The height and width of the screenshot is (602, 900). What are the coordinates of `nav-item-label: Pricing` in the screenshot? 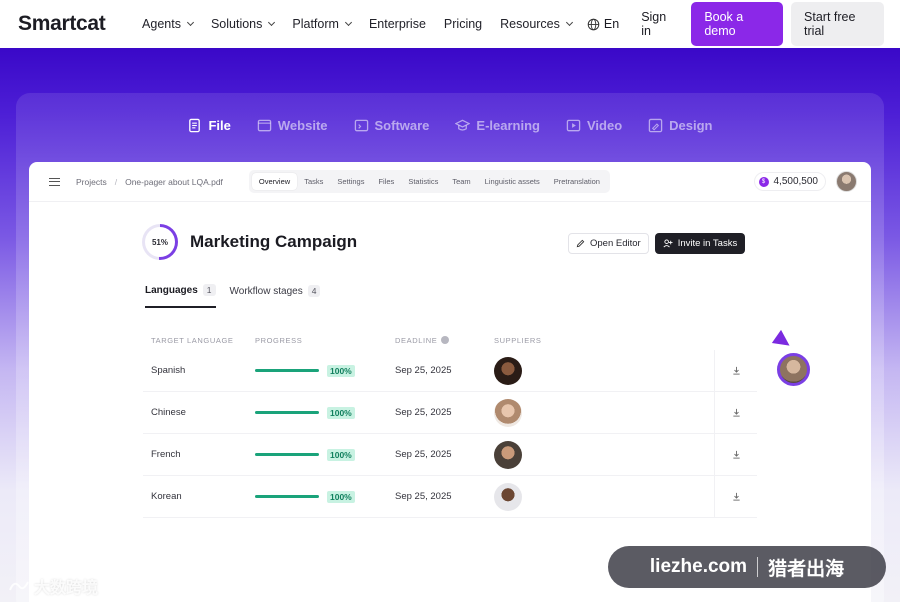 It's located at (463, 24).